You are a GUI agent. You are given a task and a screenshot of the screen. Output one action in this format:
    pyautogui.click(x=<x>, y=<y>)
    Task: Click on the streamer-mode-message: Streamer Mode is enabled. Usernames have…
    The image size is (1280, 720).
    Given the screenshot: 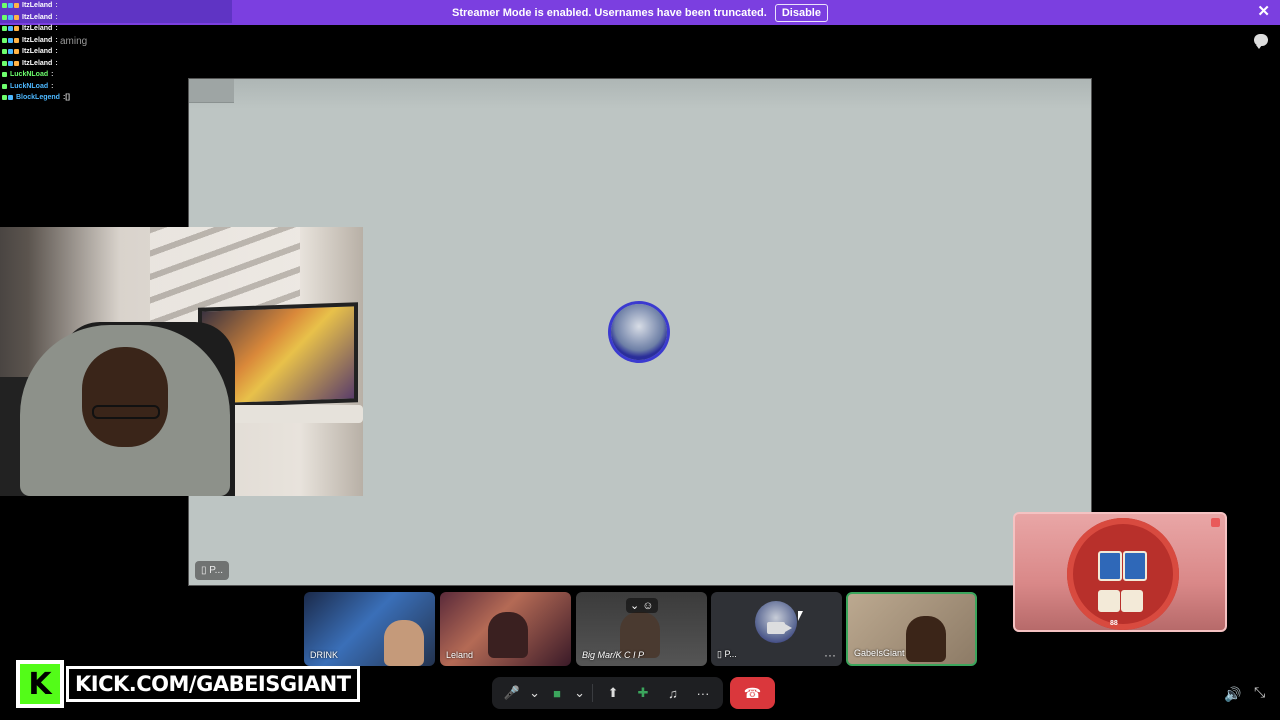 What is the action you would take?
    pyautogui.click(x=609, y=12)
    